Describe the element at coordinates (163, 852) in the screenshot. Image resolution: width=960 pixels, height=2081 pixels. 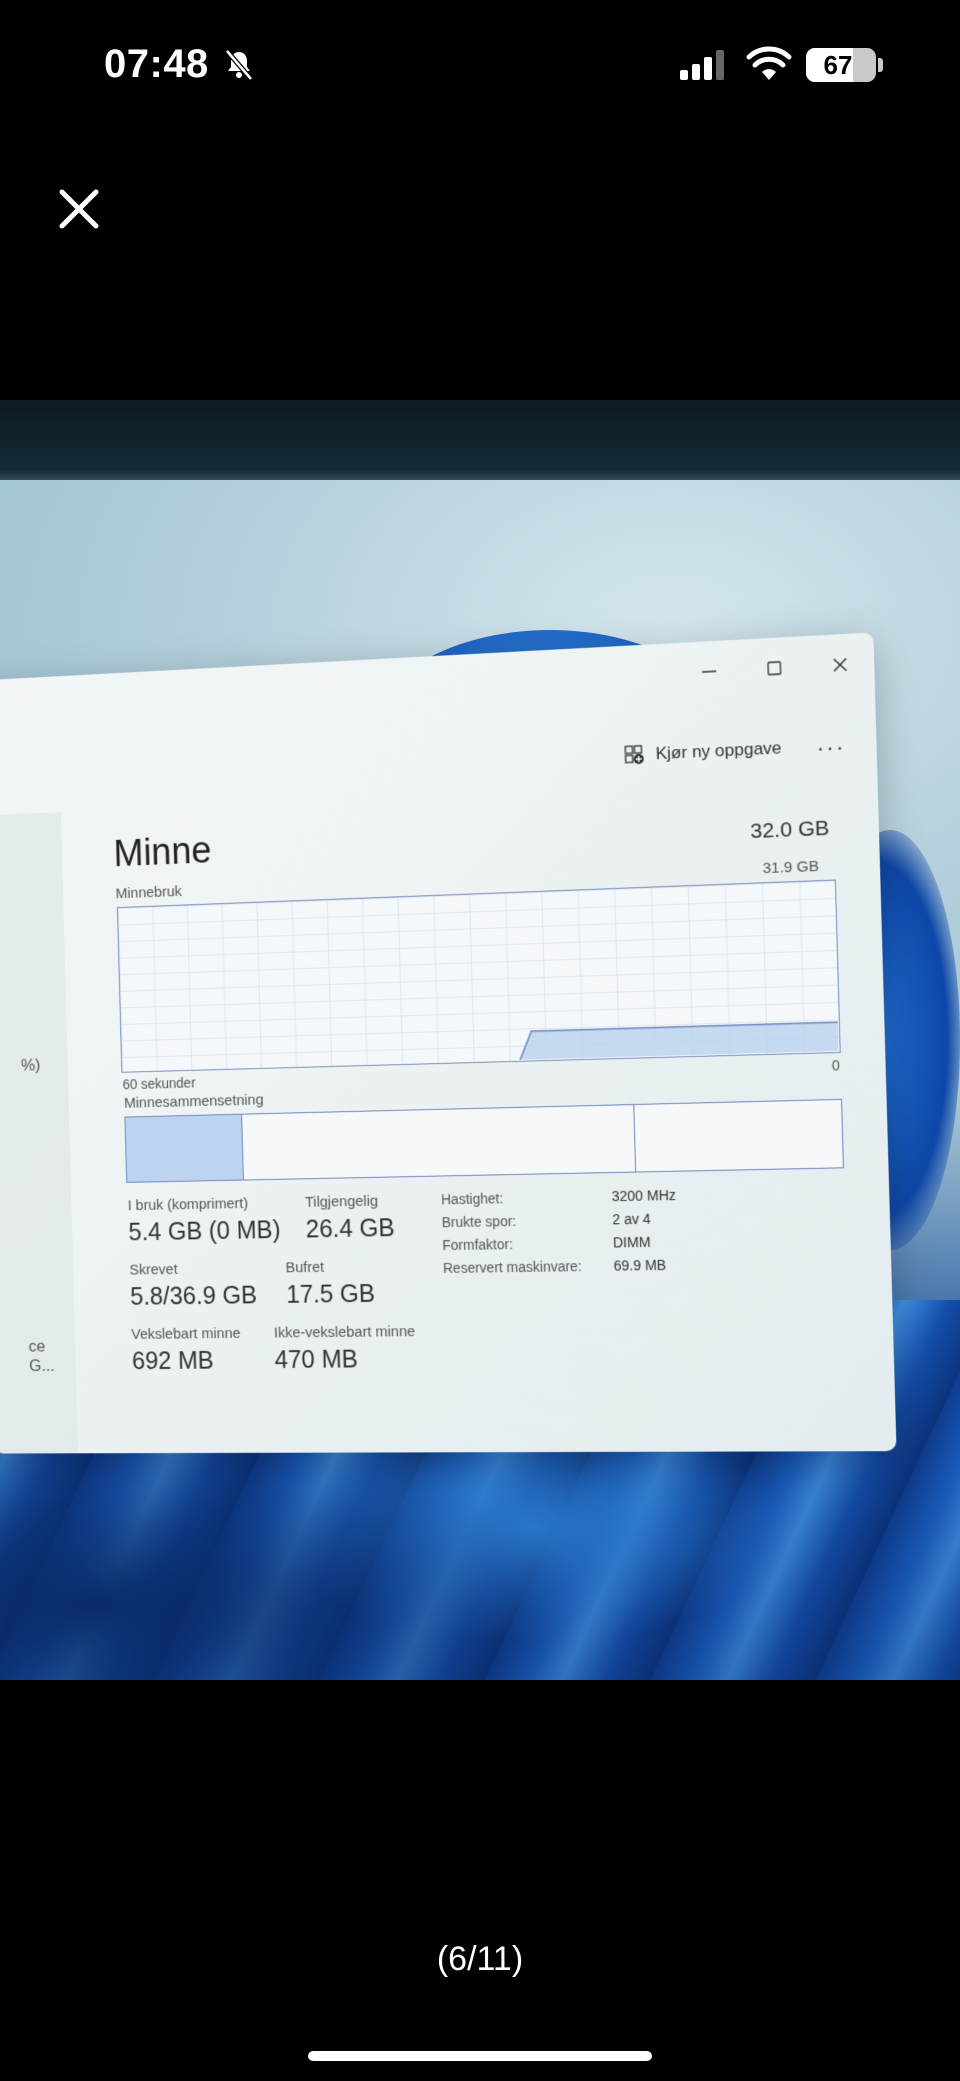
I see `page-title: Minne` at that location.